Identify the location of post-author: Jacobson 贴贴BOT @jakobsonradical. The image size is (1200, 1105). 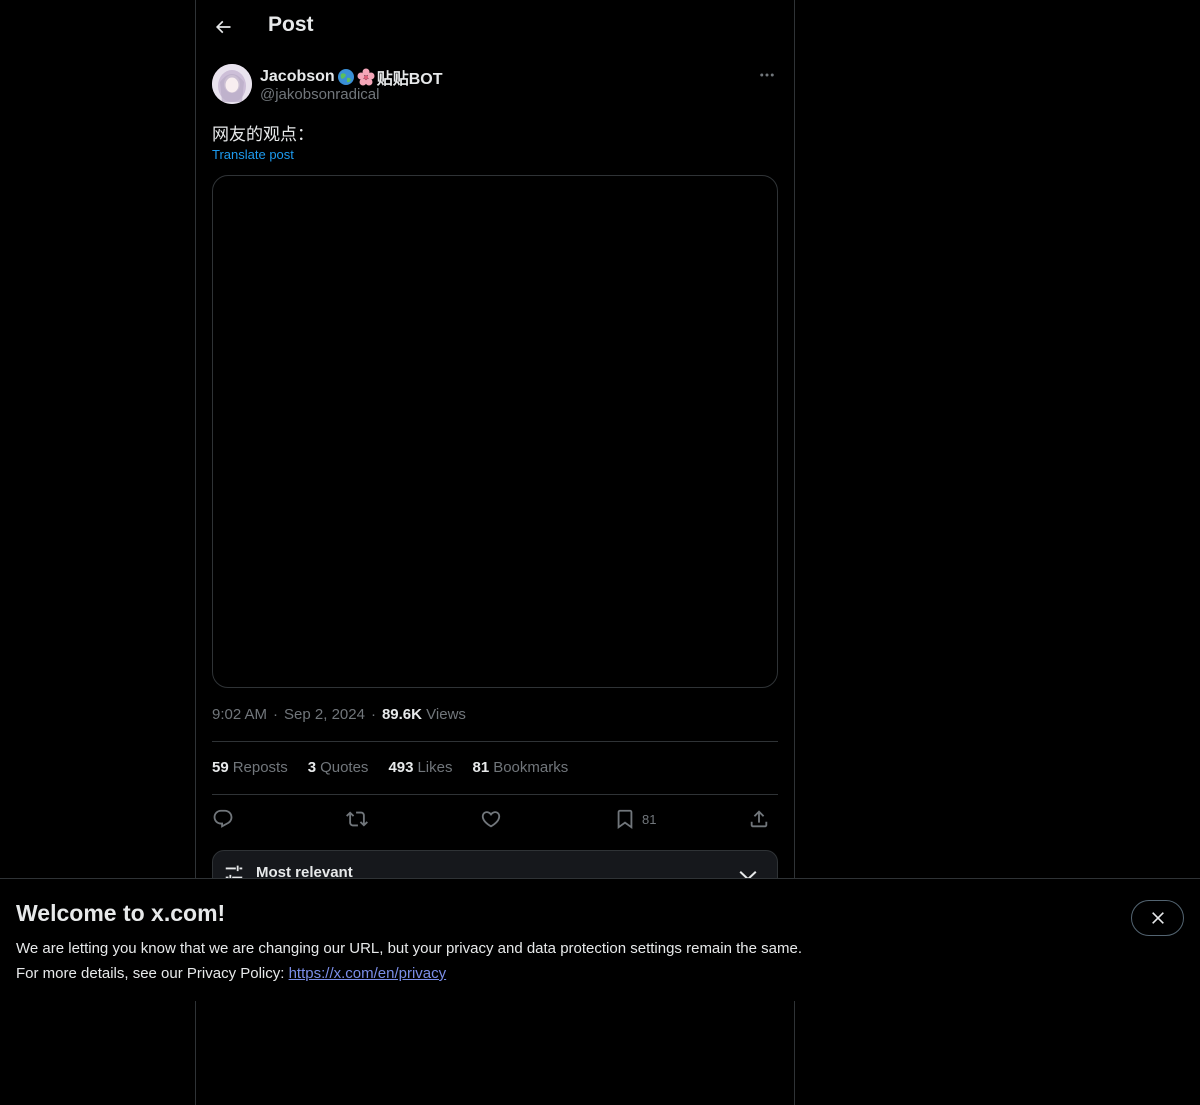
(495, 86).